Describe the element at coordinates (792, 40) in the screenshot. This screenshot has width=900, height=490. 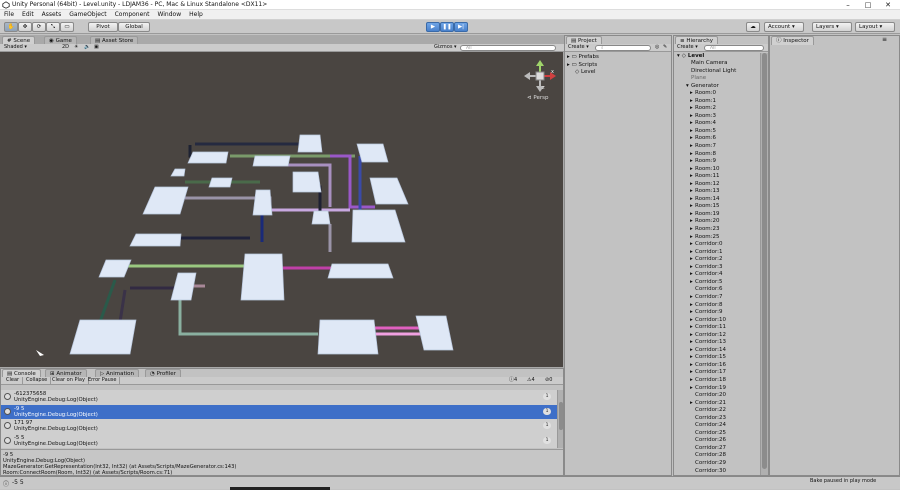
I see `tab-inspector: ⓘ Inspector` at that location.